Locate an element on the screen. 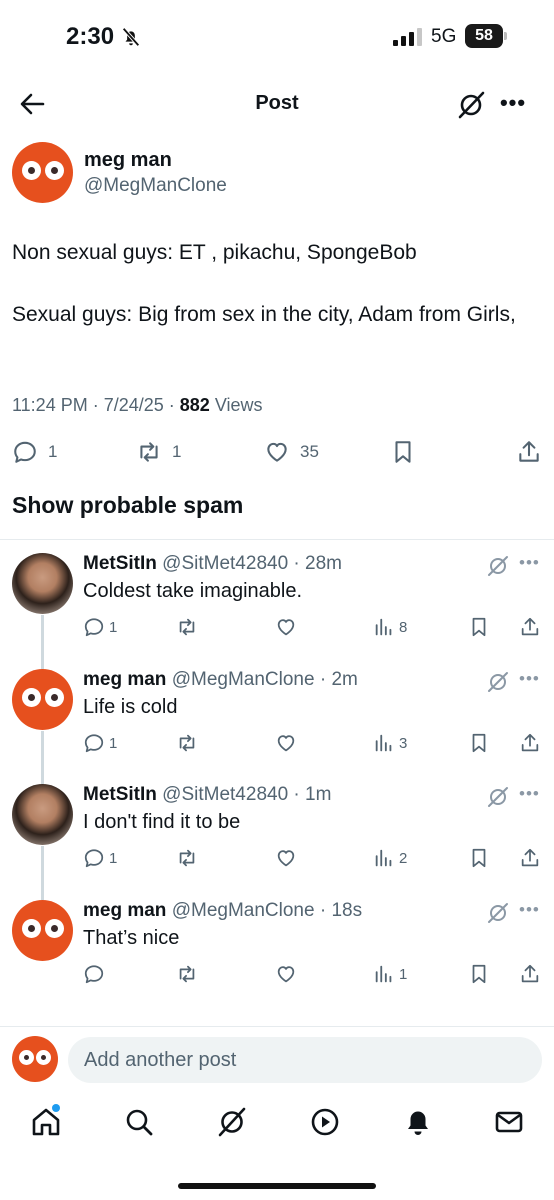 This screenshot has height=1200, width=554. status-bar: 2:30 5G 58 is located at coordinates (277, 38).